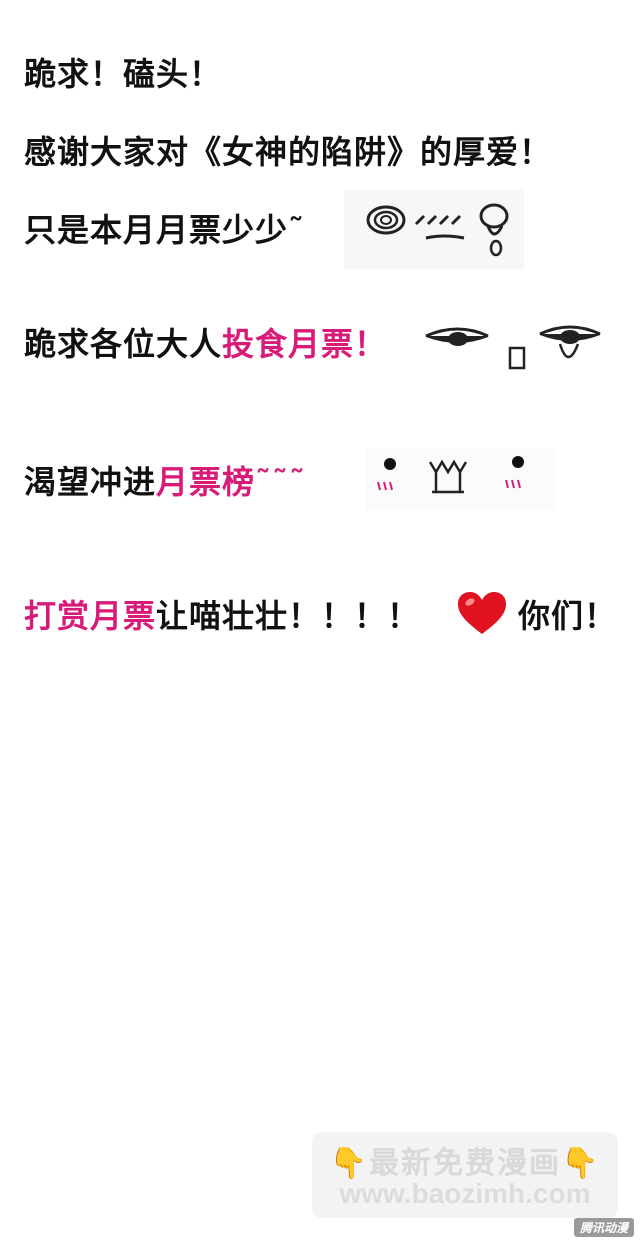 This screenshot has width=640, height=1241. I want to click on line-you-all: 你们！, so click(567, 616).